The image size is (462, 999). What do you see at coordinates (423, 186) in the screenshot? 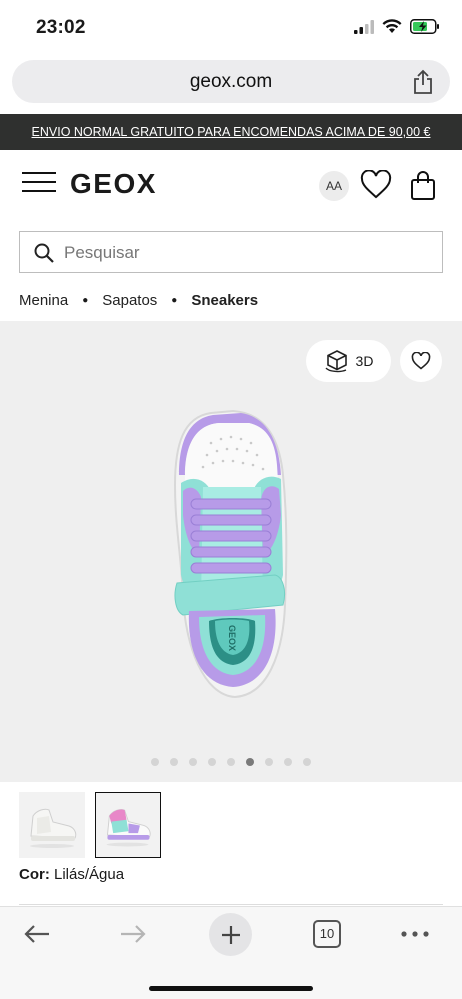
I see `shopping-bag-icon` at bounding box center [423, 186].